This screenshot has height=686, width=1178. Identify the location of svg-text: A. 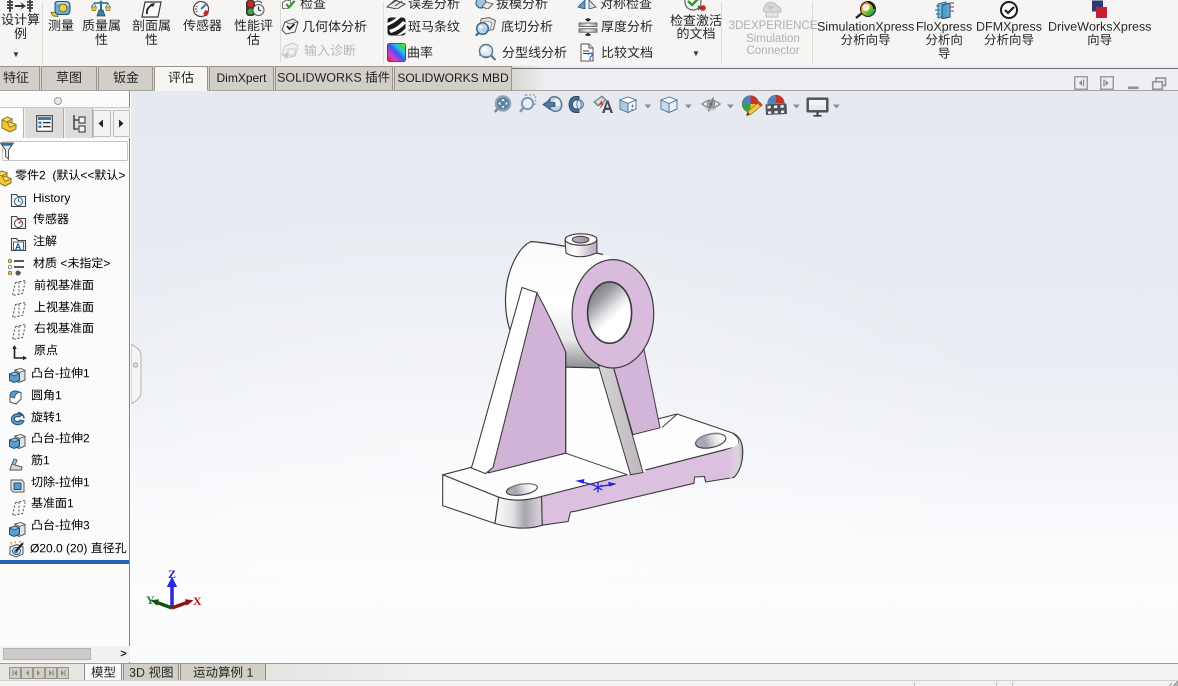
(18, 247).